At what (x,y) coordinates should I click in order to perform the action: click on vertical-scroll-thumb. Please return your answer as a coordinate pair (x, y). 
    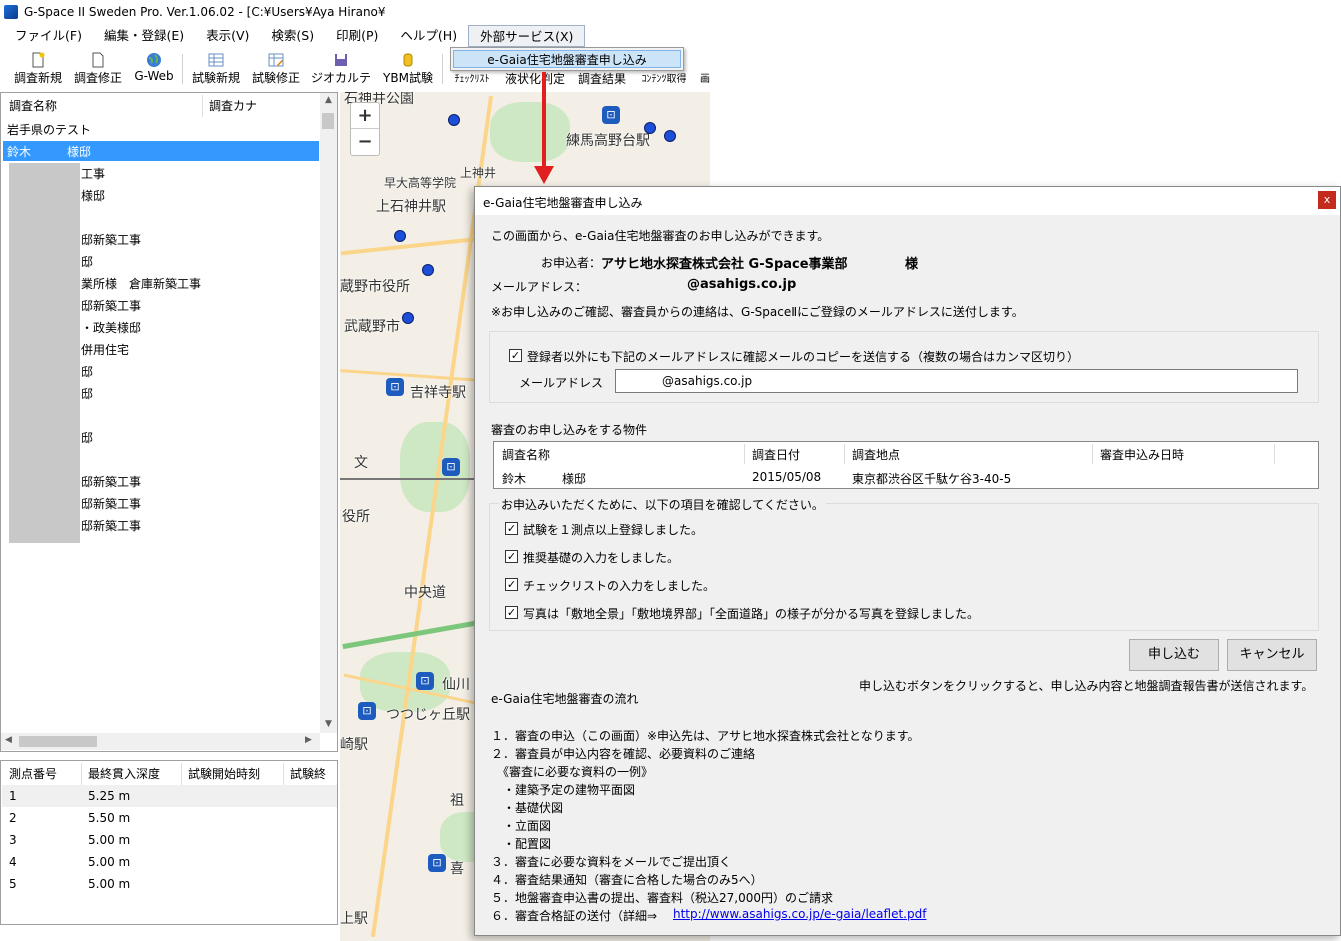
    Looking at the image, I should click on (328, 121).